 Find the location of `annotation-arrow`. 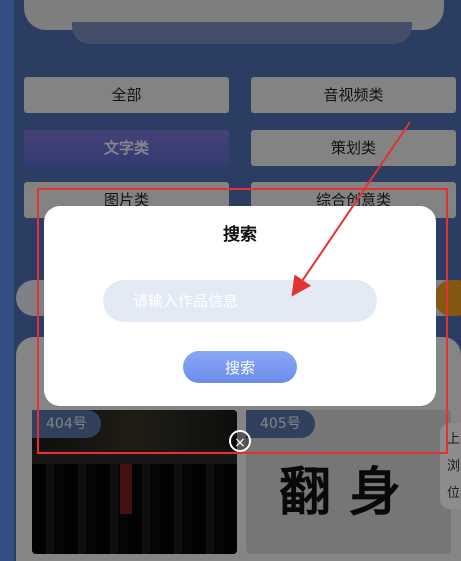

annotation-arrow is located at coordinates (351, 209).